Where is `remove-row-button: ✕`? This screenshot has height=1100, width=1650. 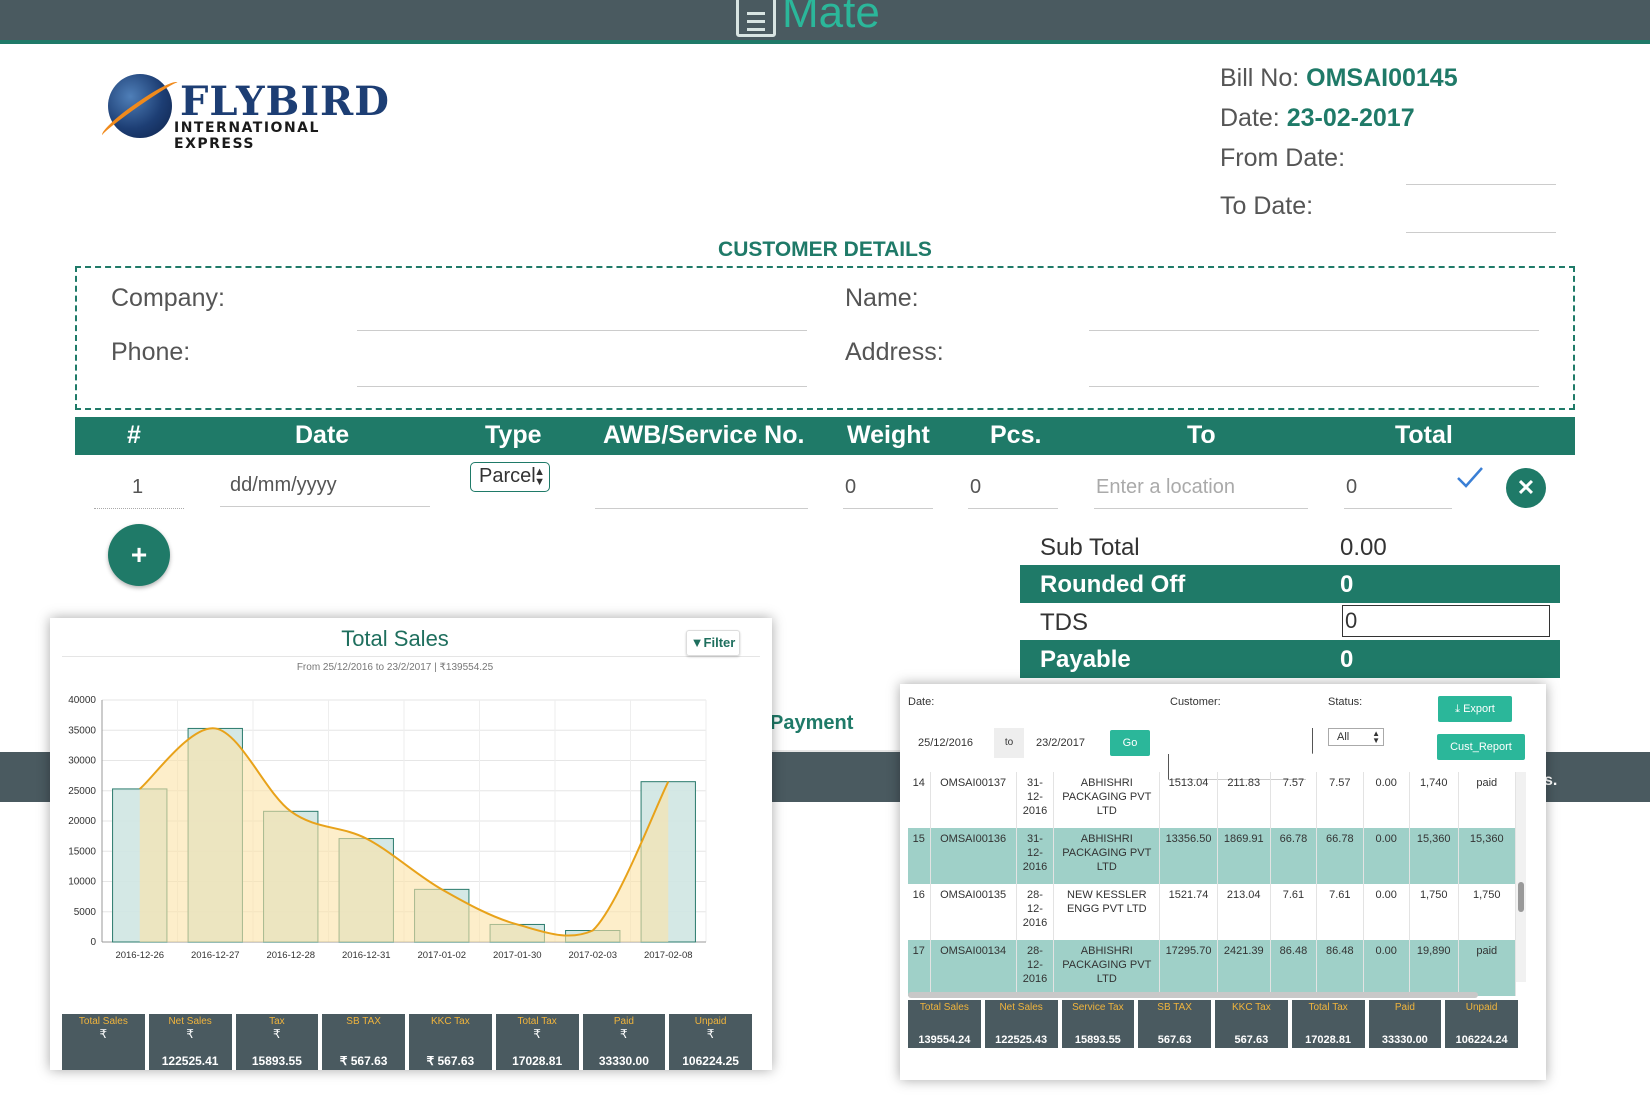
remove-row-button: ✕ is located at coordinates (1526, 488).